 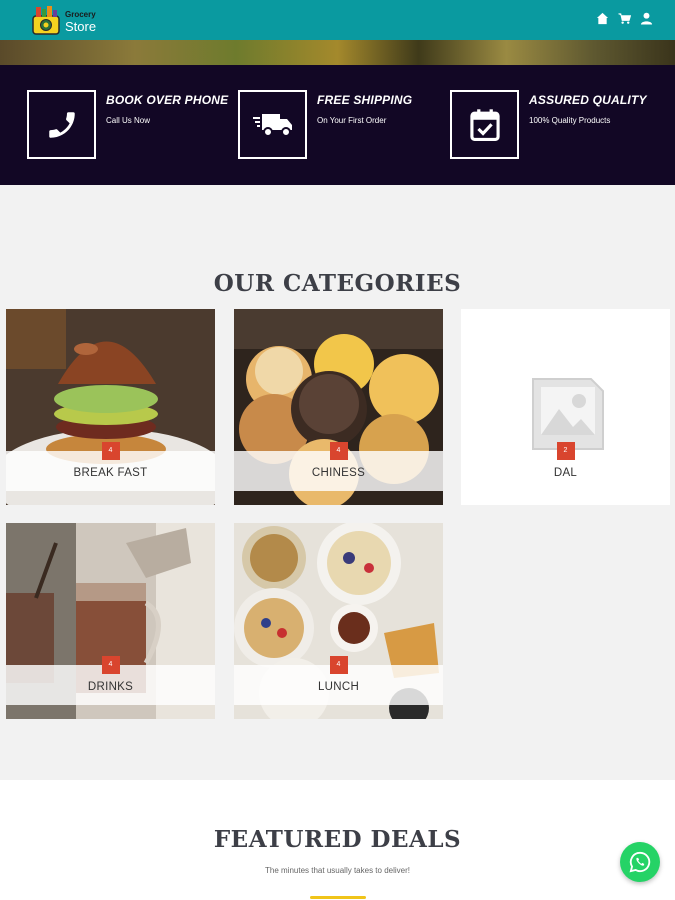 What do you see at coordinates (110, 687) in the screenshot?
I see `category-name: DRINKS` at bounding box center [110, 687].